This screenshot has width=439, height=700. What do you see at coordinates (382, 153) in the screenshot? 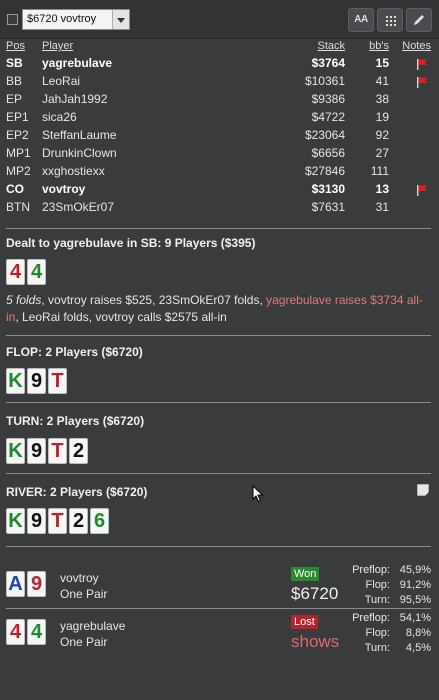
I see `player-bbs: 27` at bounding box center [382, 153].